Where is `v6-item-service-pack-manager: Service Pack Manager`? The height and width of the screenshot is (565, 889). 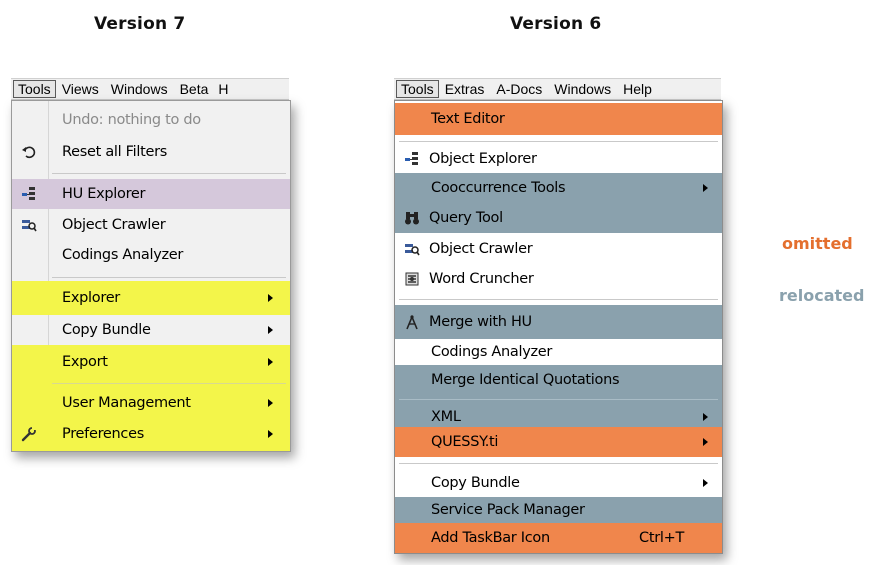
v6-item-service-pack-manager: Service Pack Manager is located at coordinates (558, 510).